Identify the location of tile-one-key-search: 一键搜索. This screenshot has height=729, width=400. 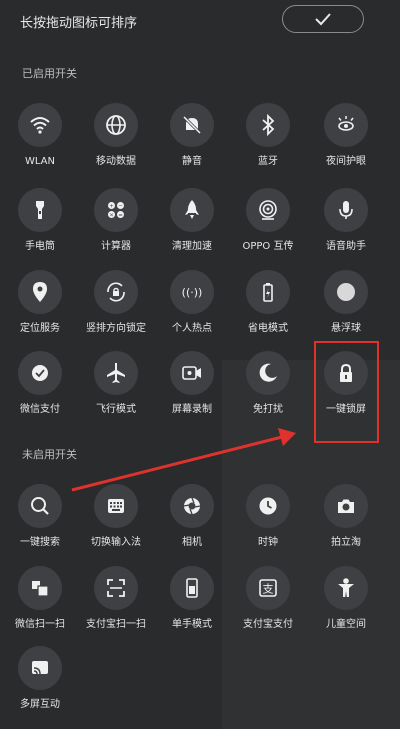
(40, 525).